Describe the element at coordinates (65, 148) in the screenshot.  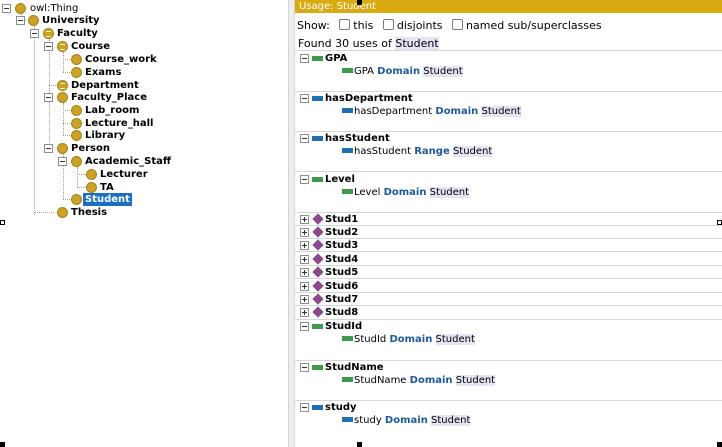
I see `tree-node-person: Person` at that location.